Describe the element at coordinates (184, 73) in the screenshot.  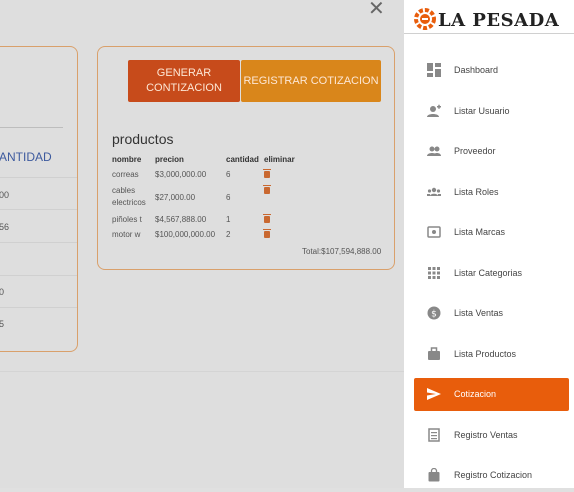
I see `button-label: GENERAR` at that location.